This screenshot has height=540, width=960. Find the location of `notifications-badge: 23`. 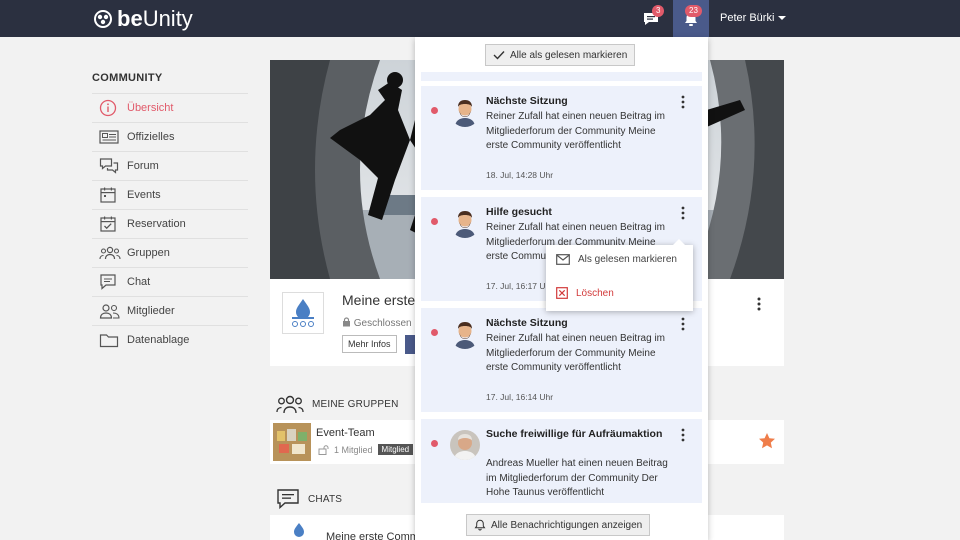

notifications-badge: 23 is located at coordinates (693, 11).